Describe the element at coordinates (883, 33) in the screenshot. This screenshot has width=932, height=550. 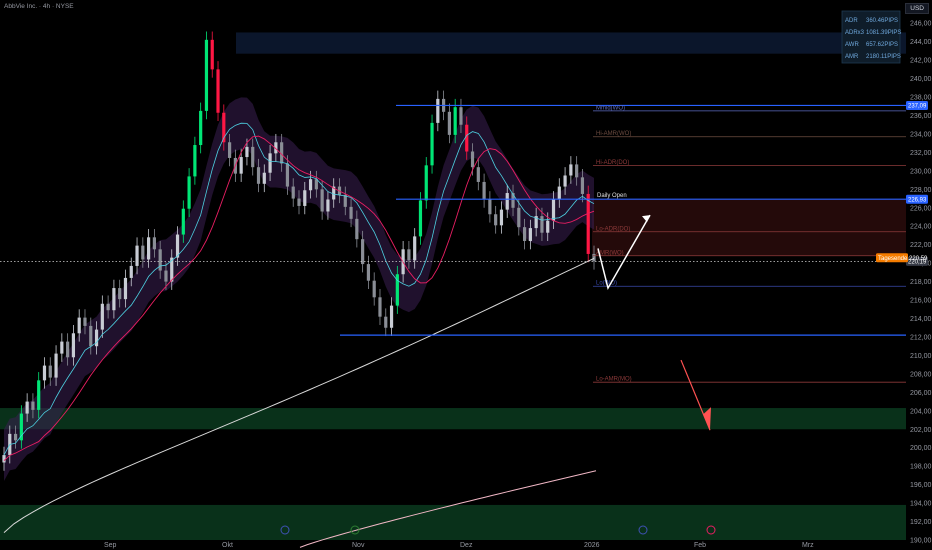
I see `stats-value: 1081.39PIPS` at that location.